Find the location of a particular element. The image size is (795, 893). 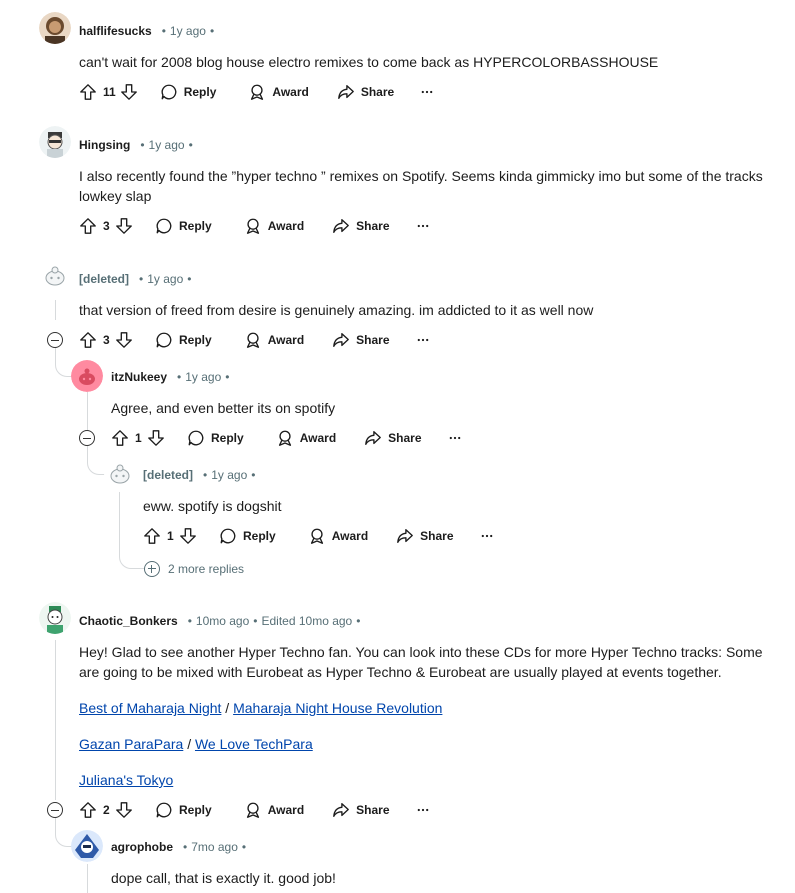

thread-curve is located at coordinates (63, 362).